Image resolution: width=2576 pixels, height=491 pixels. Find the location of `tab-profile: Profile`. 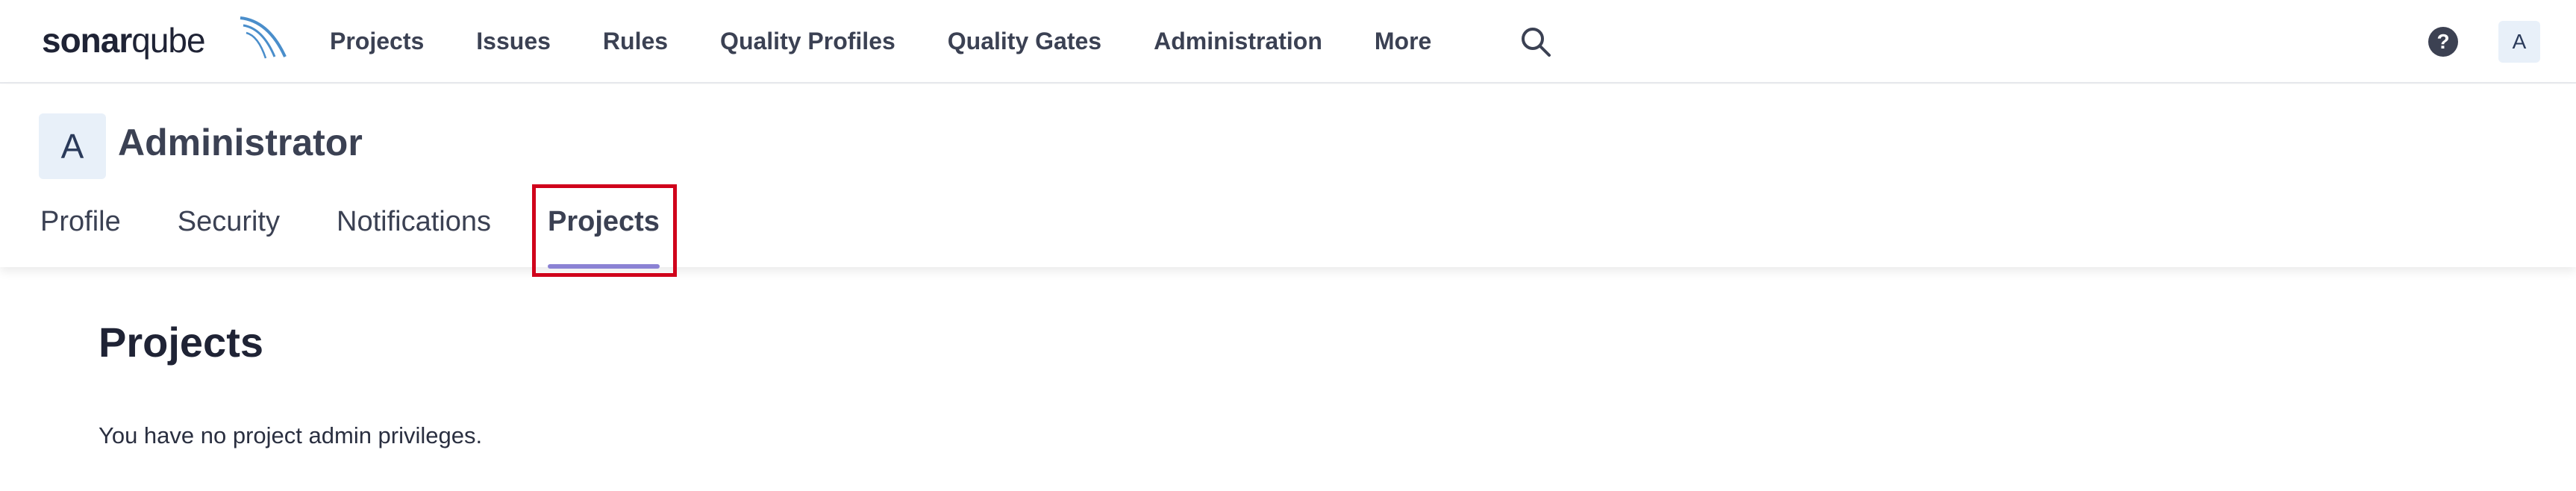

tab-profile: Profile is located at coordinates (80, 228).